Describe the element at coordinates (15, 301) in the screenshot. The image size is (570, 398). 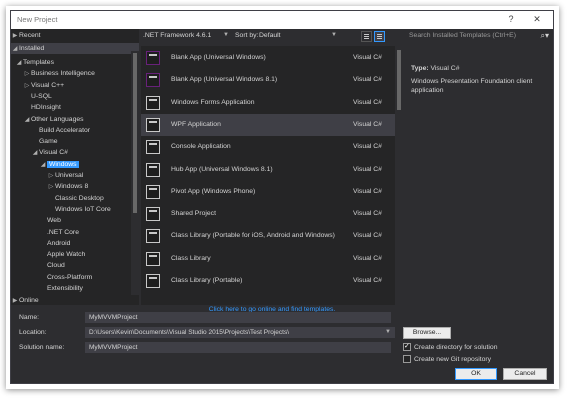
I see `collapsed-arrow-icon: ▶` at that location.